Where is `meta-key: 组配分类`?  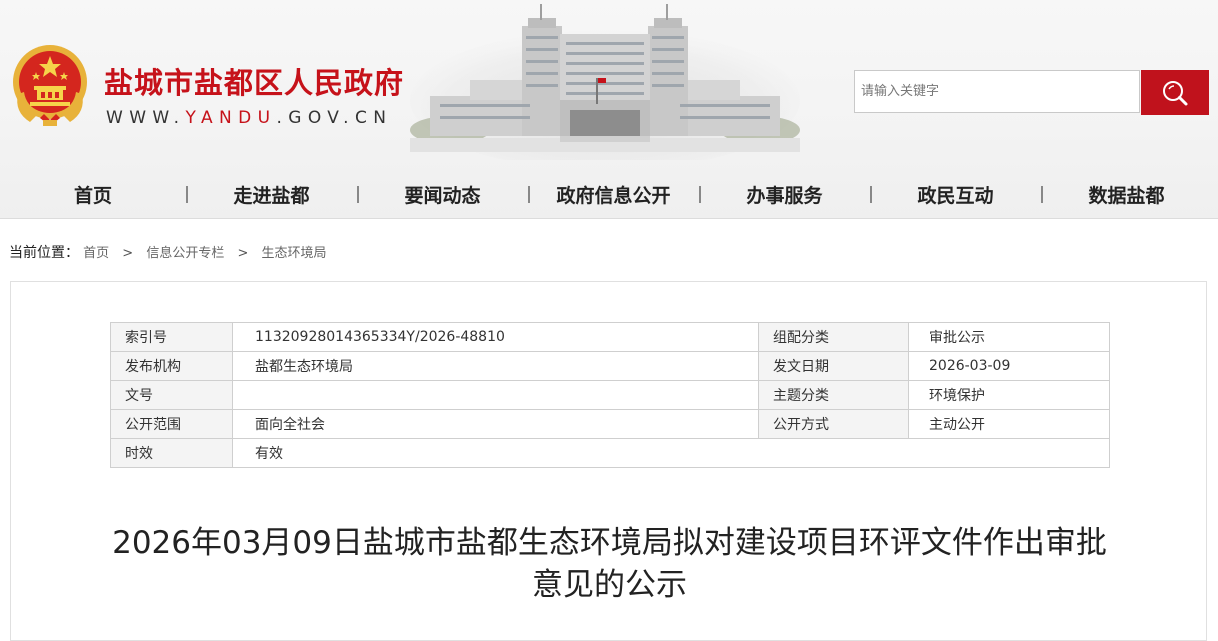
meta-key: 组配分类 is located at coordinates (833, 337).